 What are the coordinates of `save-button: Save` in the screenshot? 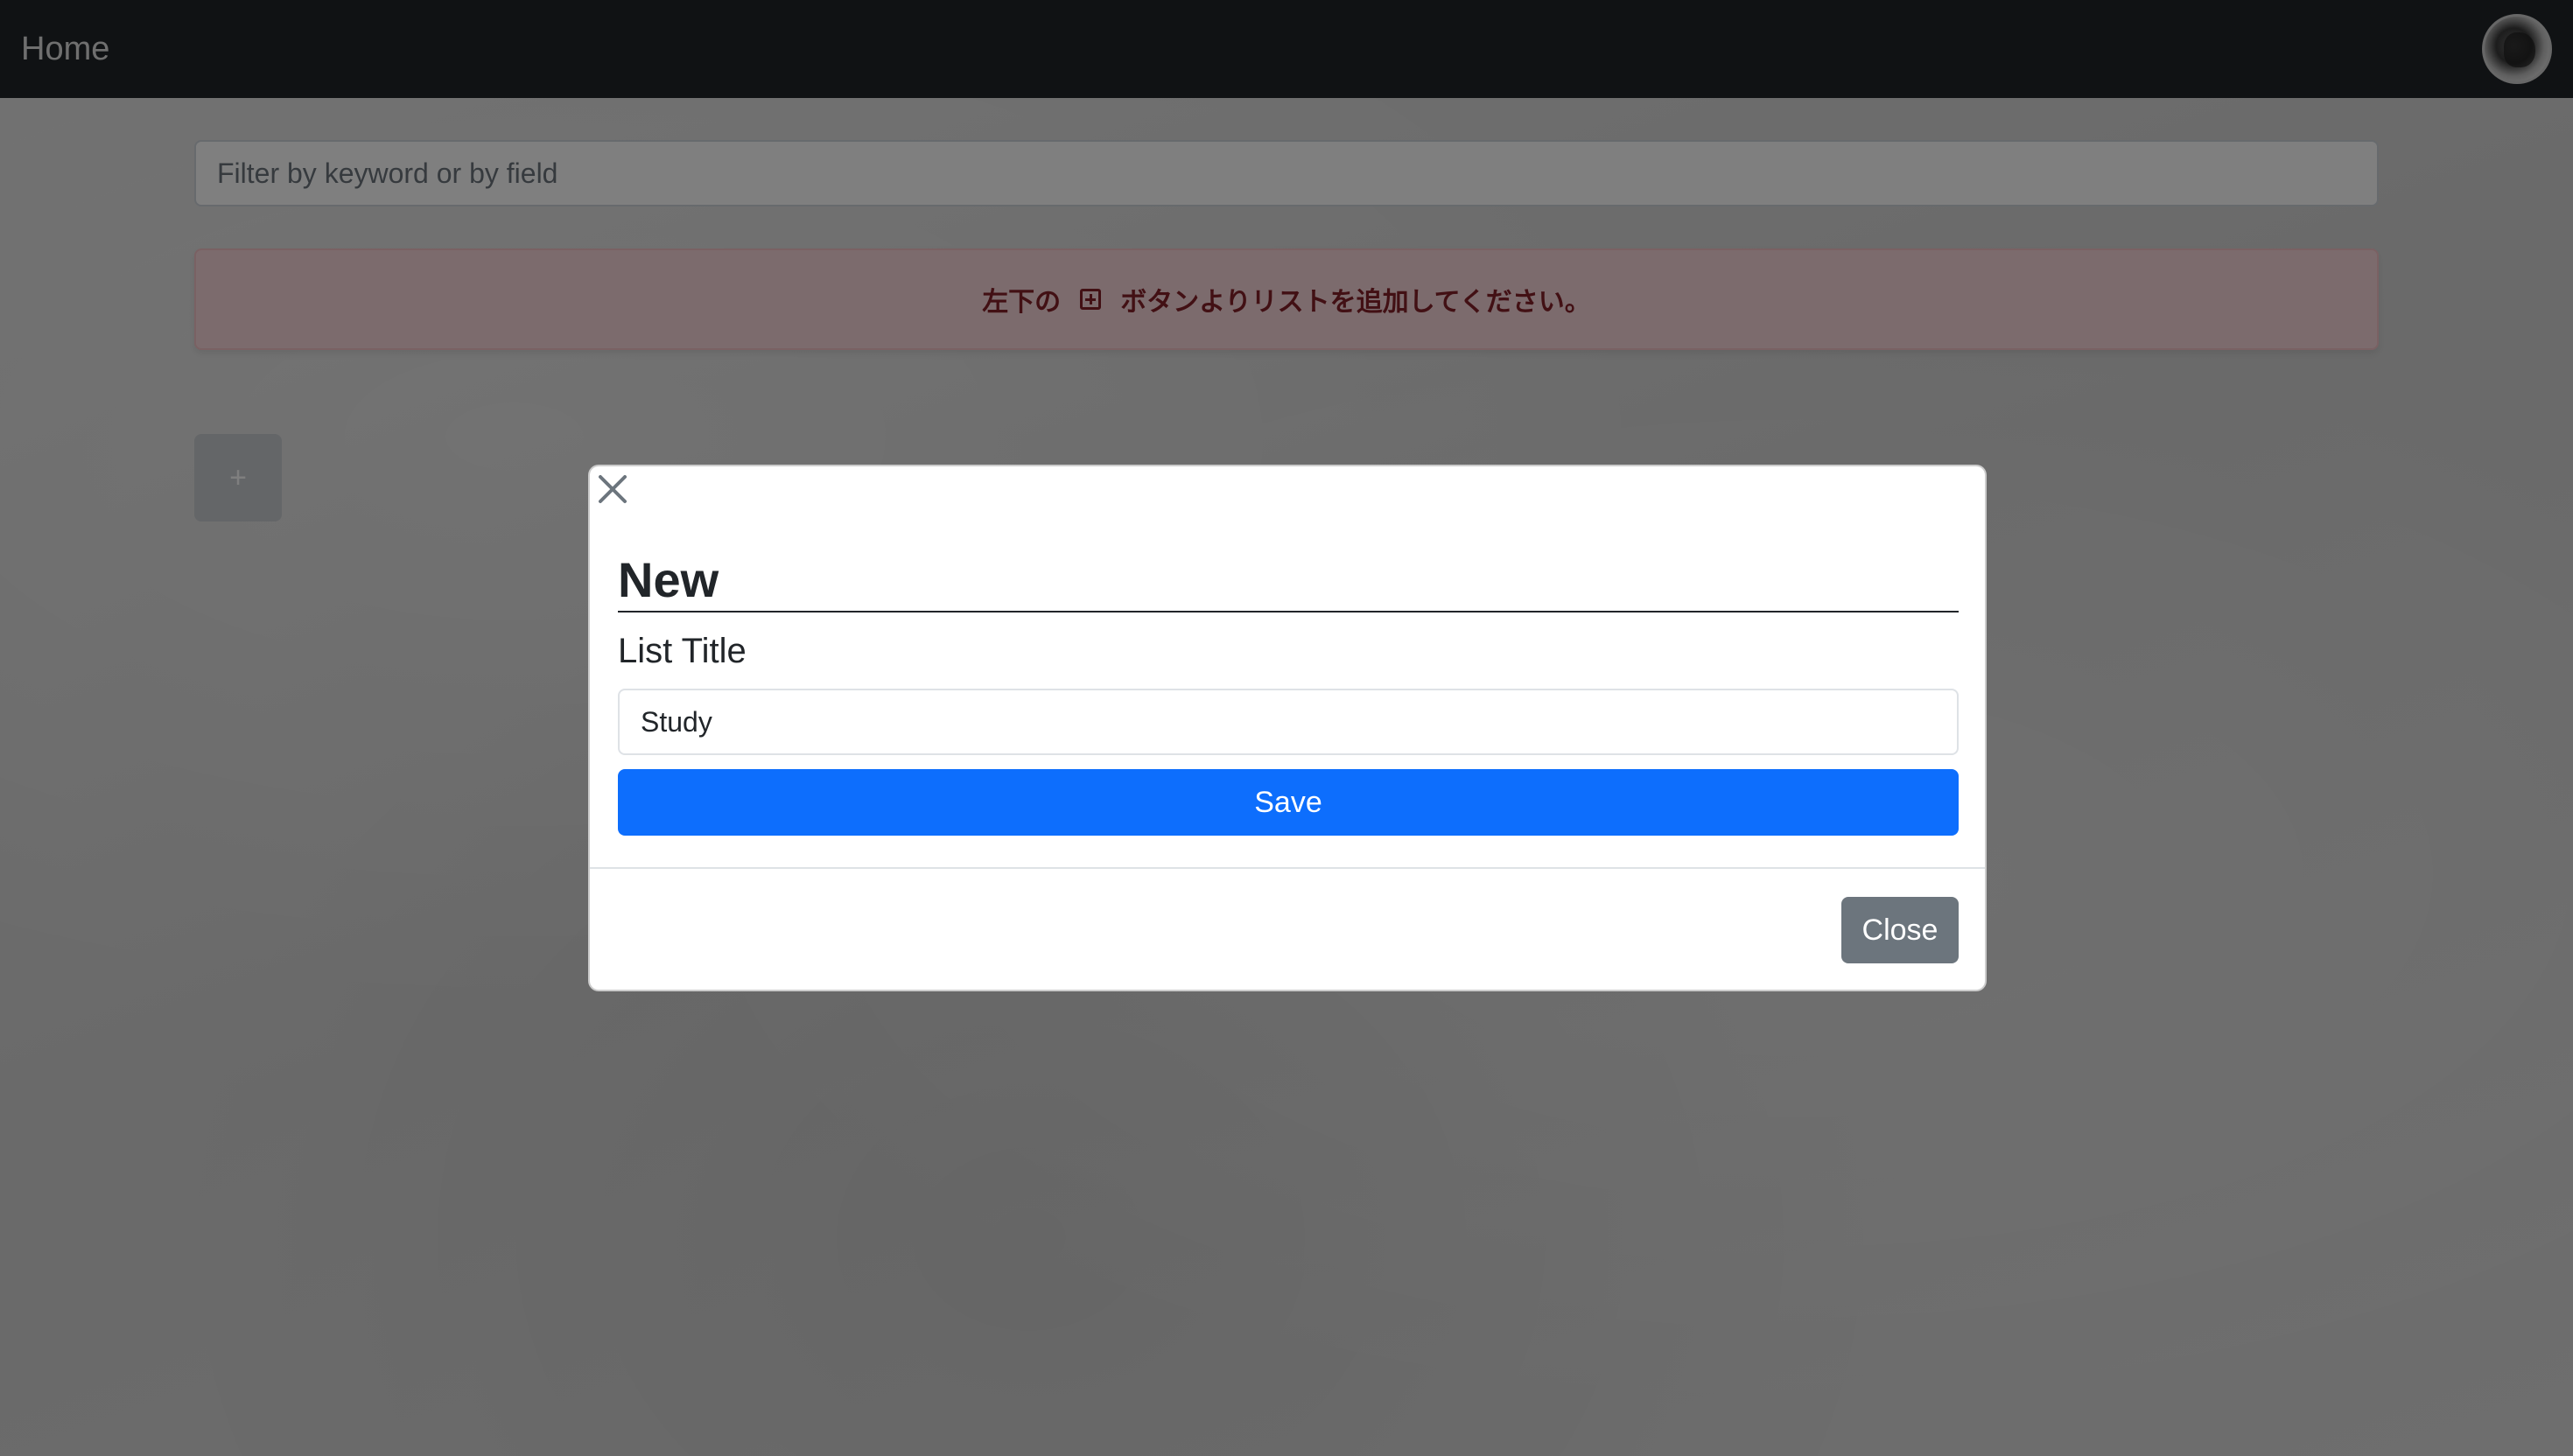 It's located at (1288, 802).